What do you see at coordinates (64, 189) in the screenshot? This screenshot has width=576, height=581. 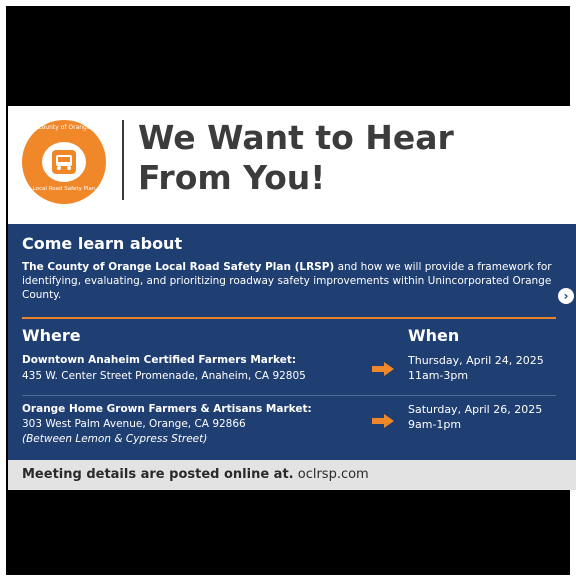 I see `logo-ring-bottom-text: Local Road Safety Plan` at bounding box center [64, 189].